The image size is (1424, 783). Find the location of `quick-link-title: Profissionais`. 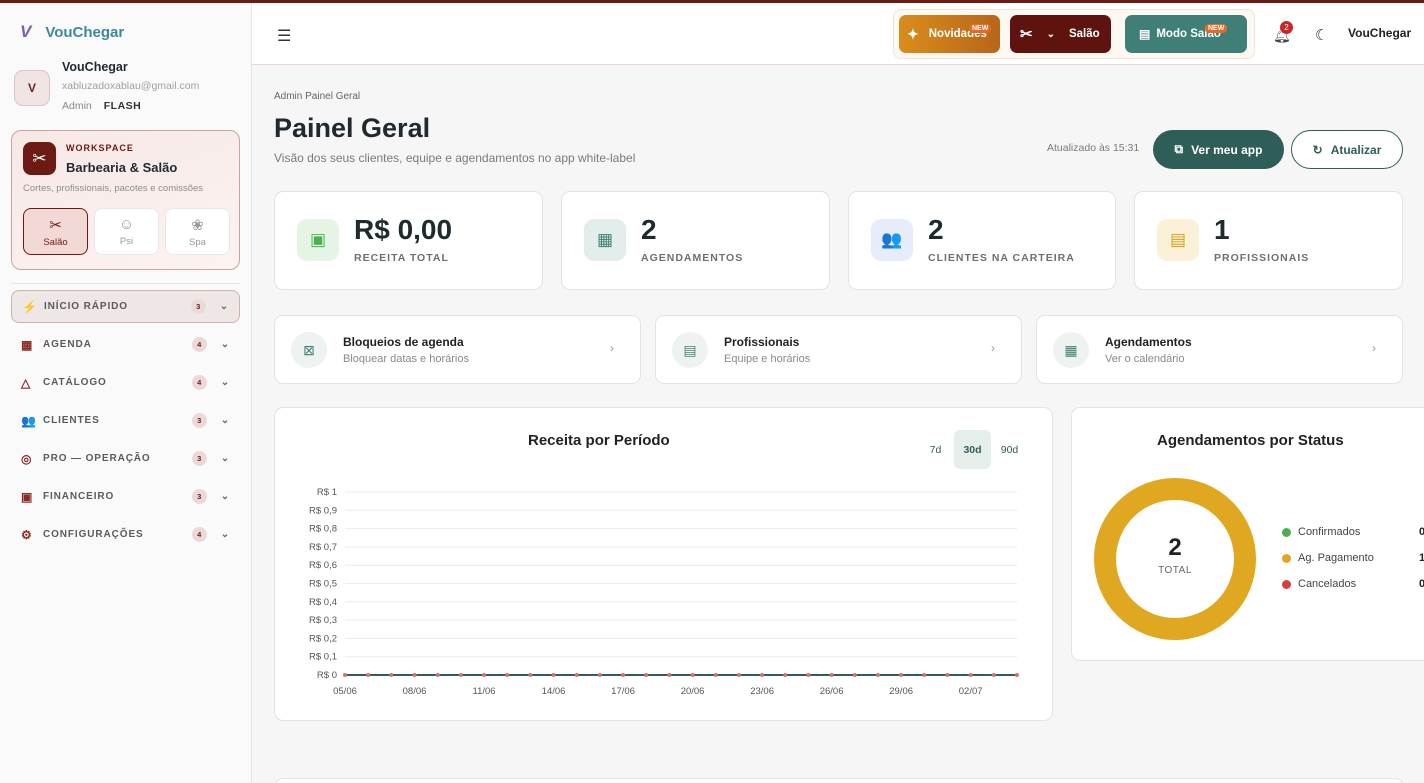

quick-link-title: Profissionais is located at coordinates (762, 342).